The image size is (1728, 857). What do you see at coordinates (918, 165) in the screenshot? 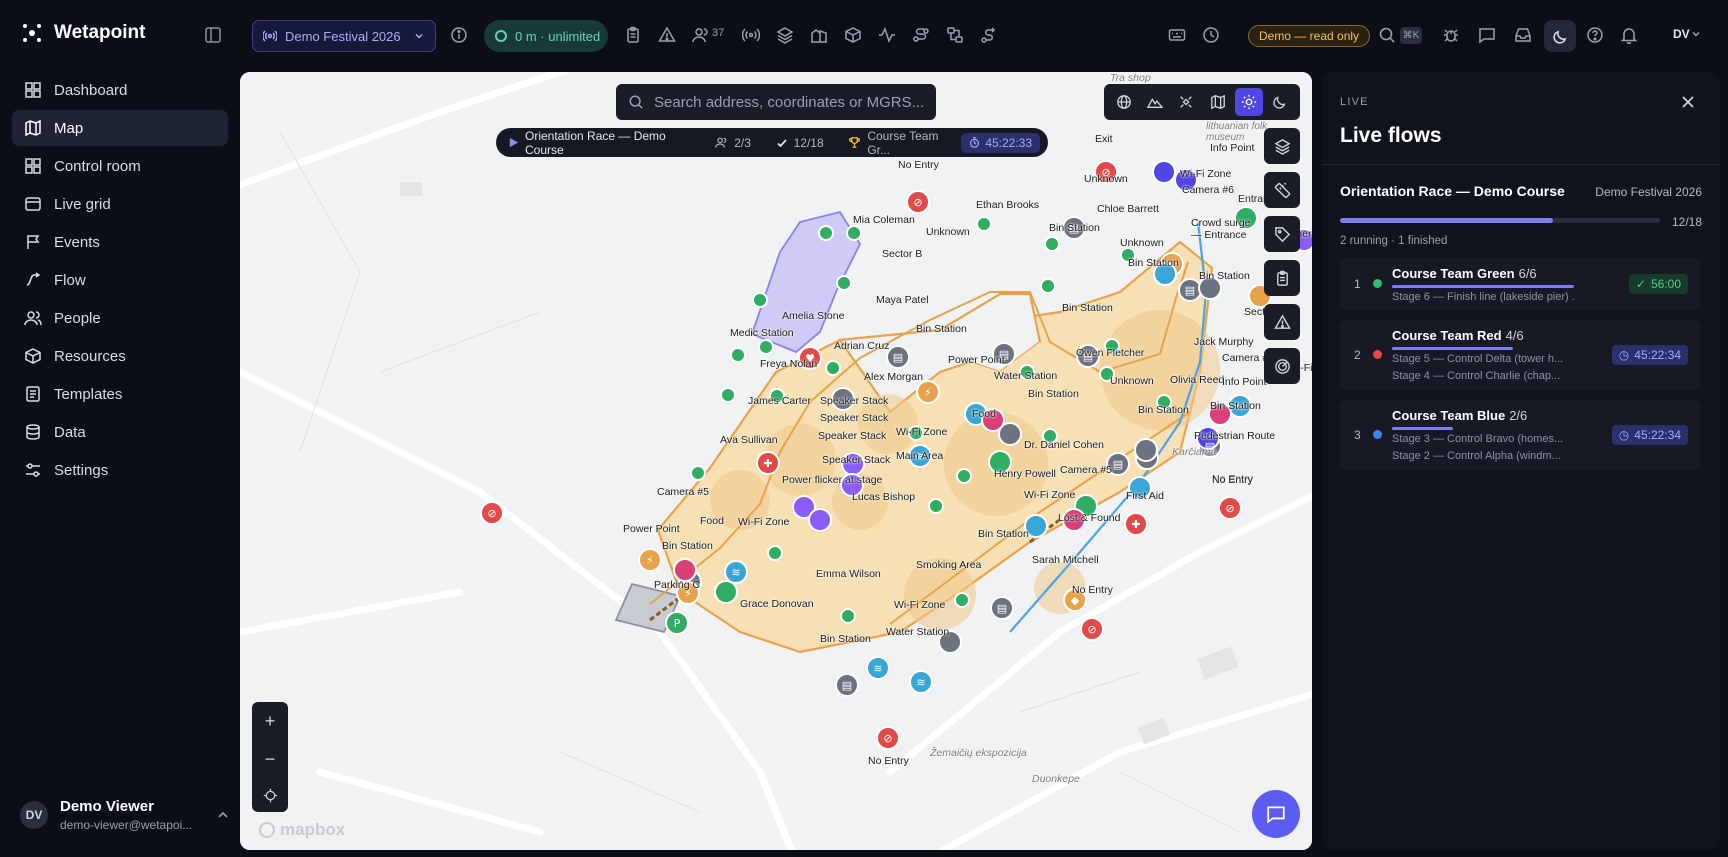
I see `map-label: No Entry` at bounding box center [918, 165].